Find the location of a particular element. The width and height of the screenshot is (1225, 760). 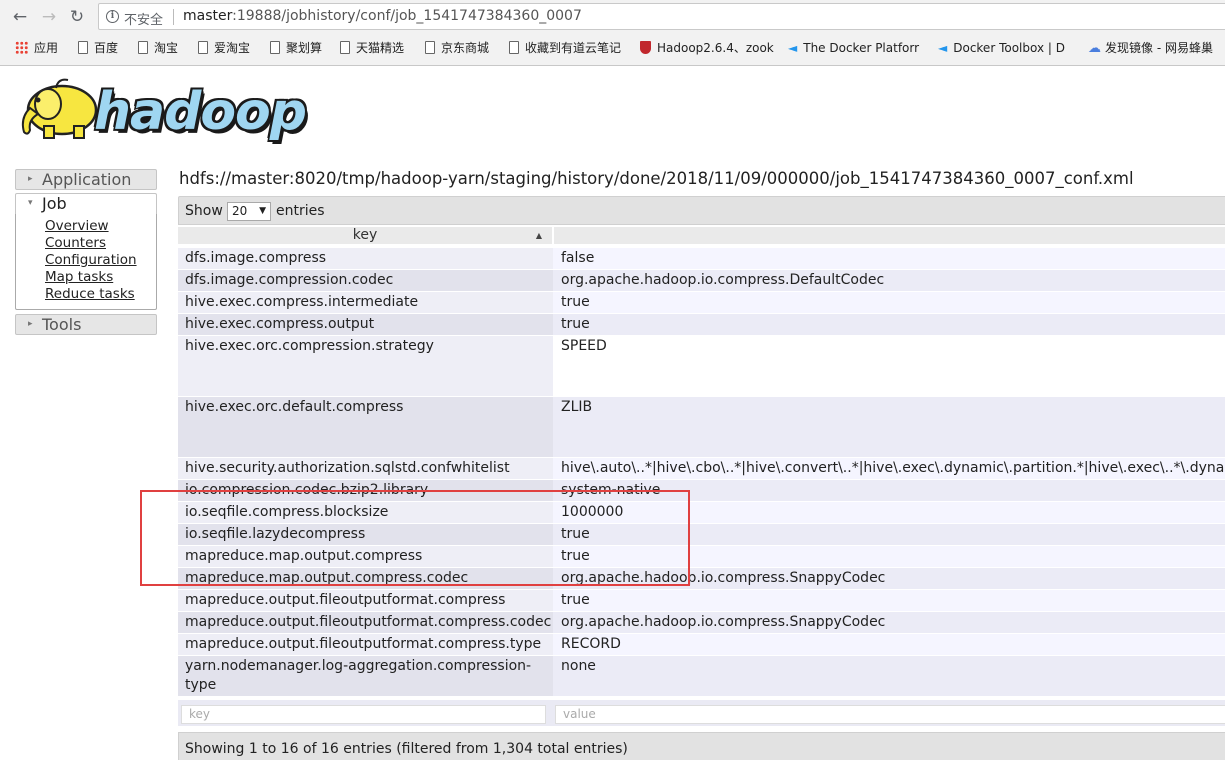

value-cell: 1000000 is located at coordinates (889, 512).